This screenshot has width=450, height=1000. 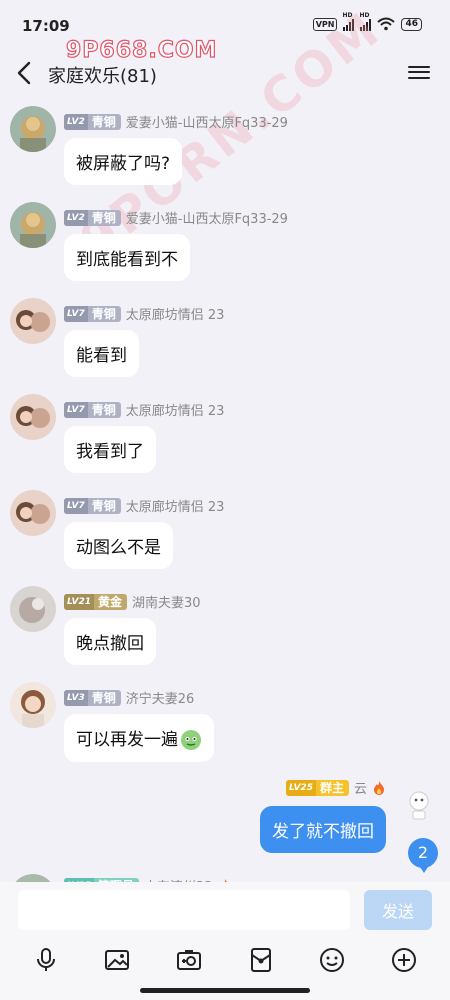 I want to click on sender-meta: LV3 青铜 济宁夫妻26, so click(x=129, y=697).